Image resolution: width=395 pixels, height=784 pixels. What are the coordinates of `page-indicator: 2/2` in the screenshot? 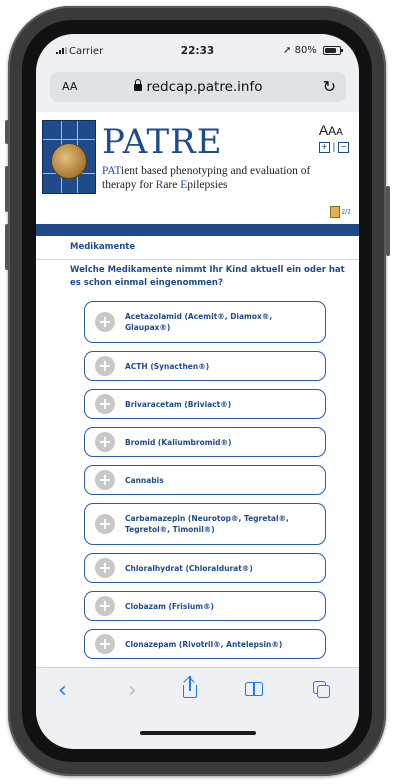 It's located at (340, 212).